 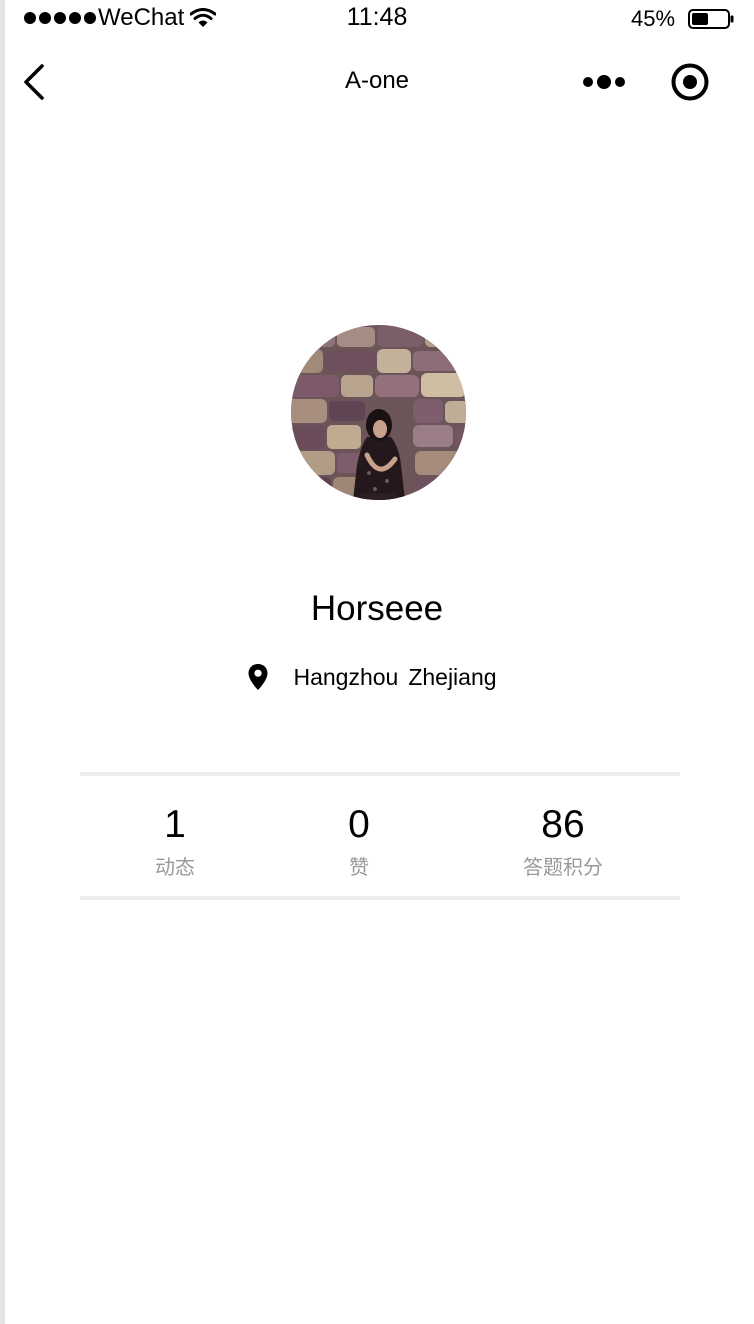 What do you see at coordinates (452, 677) in the screenshot?
I see `location-province: Zhejiang` at bounding box center [452, 677].